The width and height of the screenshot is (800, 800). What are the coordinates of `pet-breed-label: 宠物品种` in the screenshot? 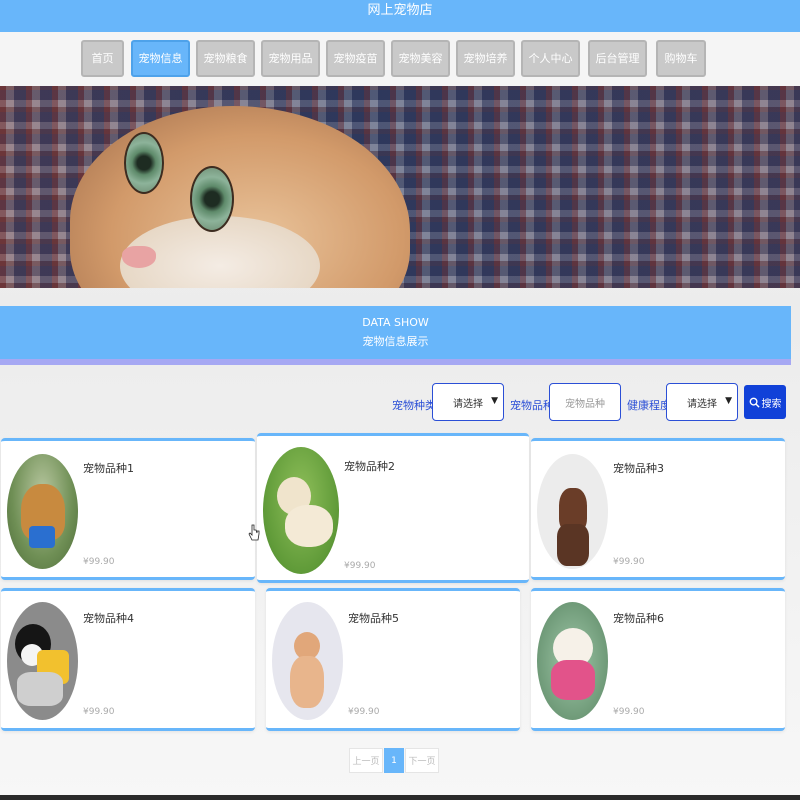 It's located at (532, 405).